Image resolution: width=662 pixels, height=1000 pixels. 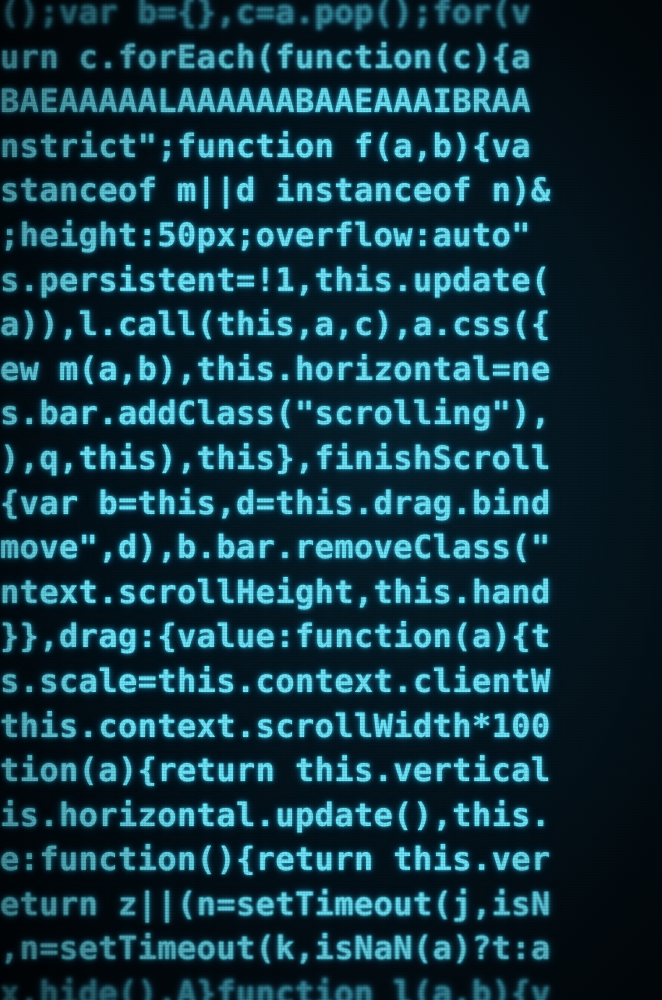 What do you see at coordinates (275, 547) in the screenshot?
I see `code-line: move",d),b.bar.removeClass("` at bounding box center [275, 547].